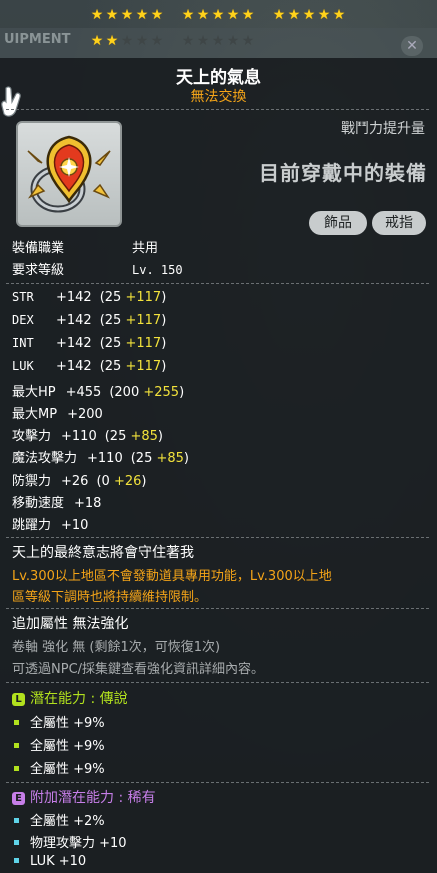  I want to click on stat-total: +110, so click(79, 436).